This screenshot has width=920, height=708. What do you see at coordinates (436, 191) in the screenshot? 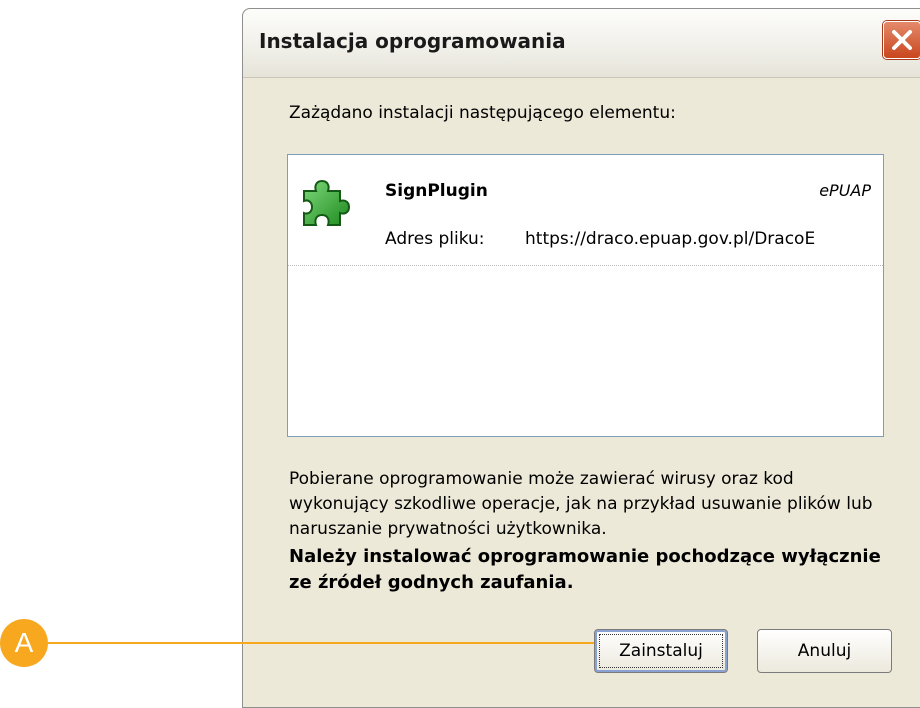
I see `plugin-name: SignPlugin` at bounding box center [436, 191].